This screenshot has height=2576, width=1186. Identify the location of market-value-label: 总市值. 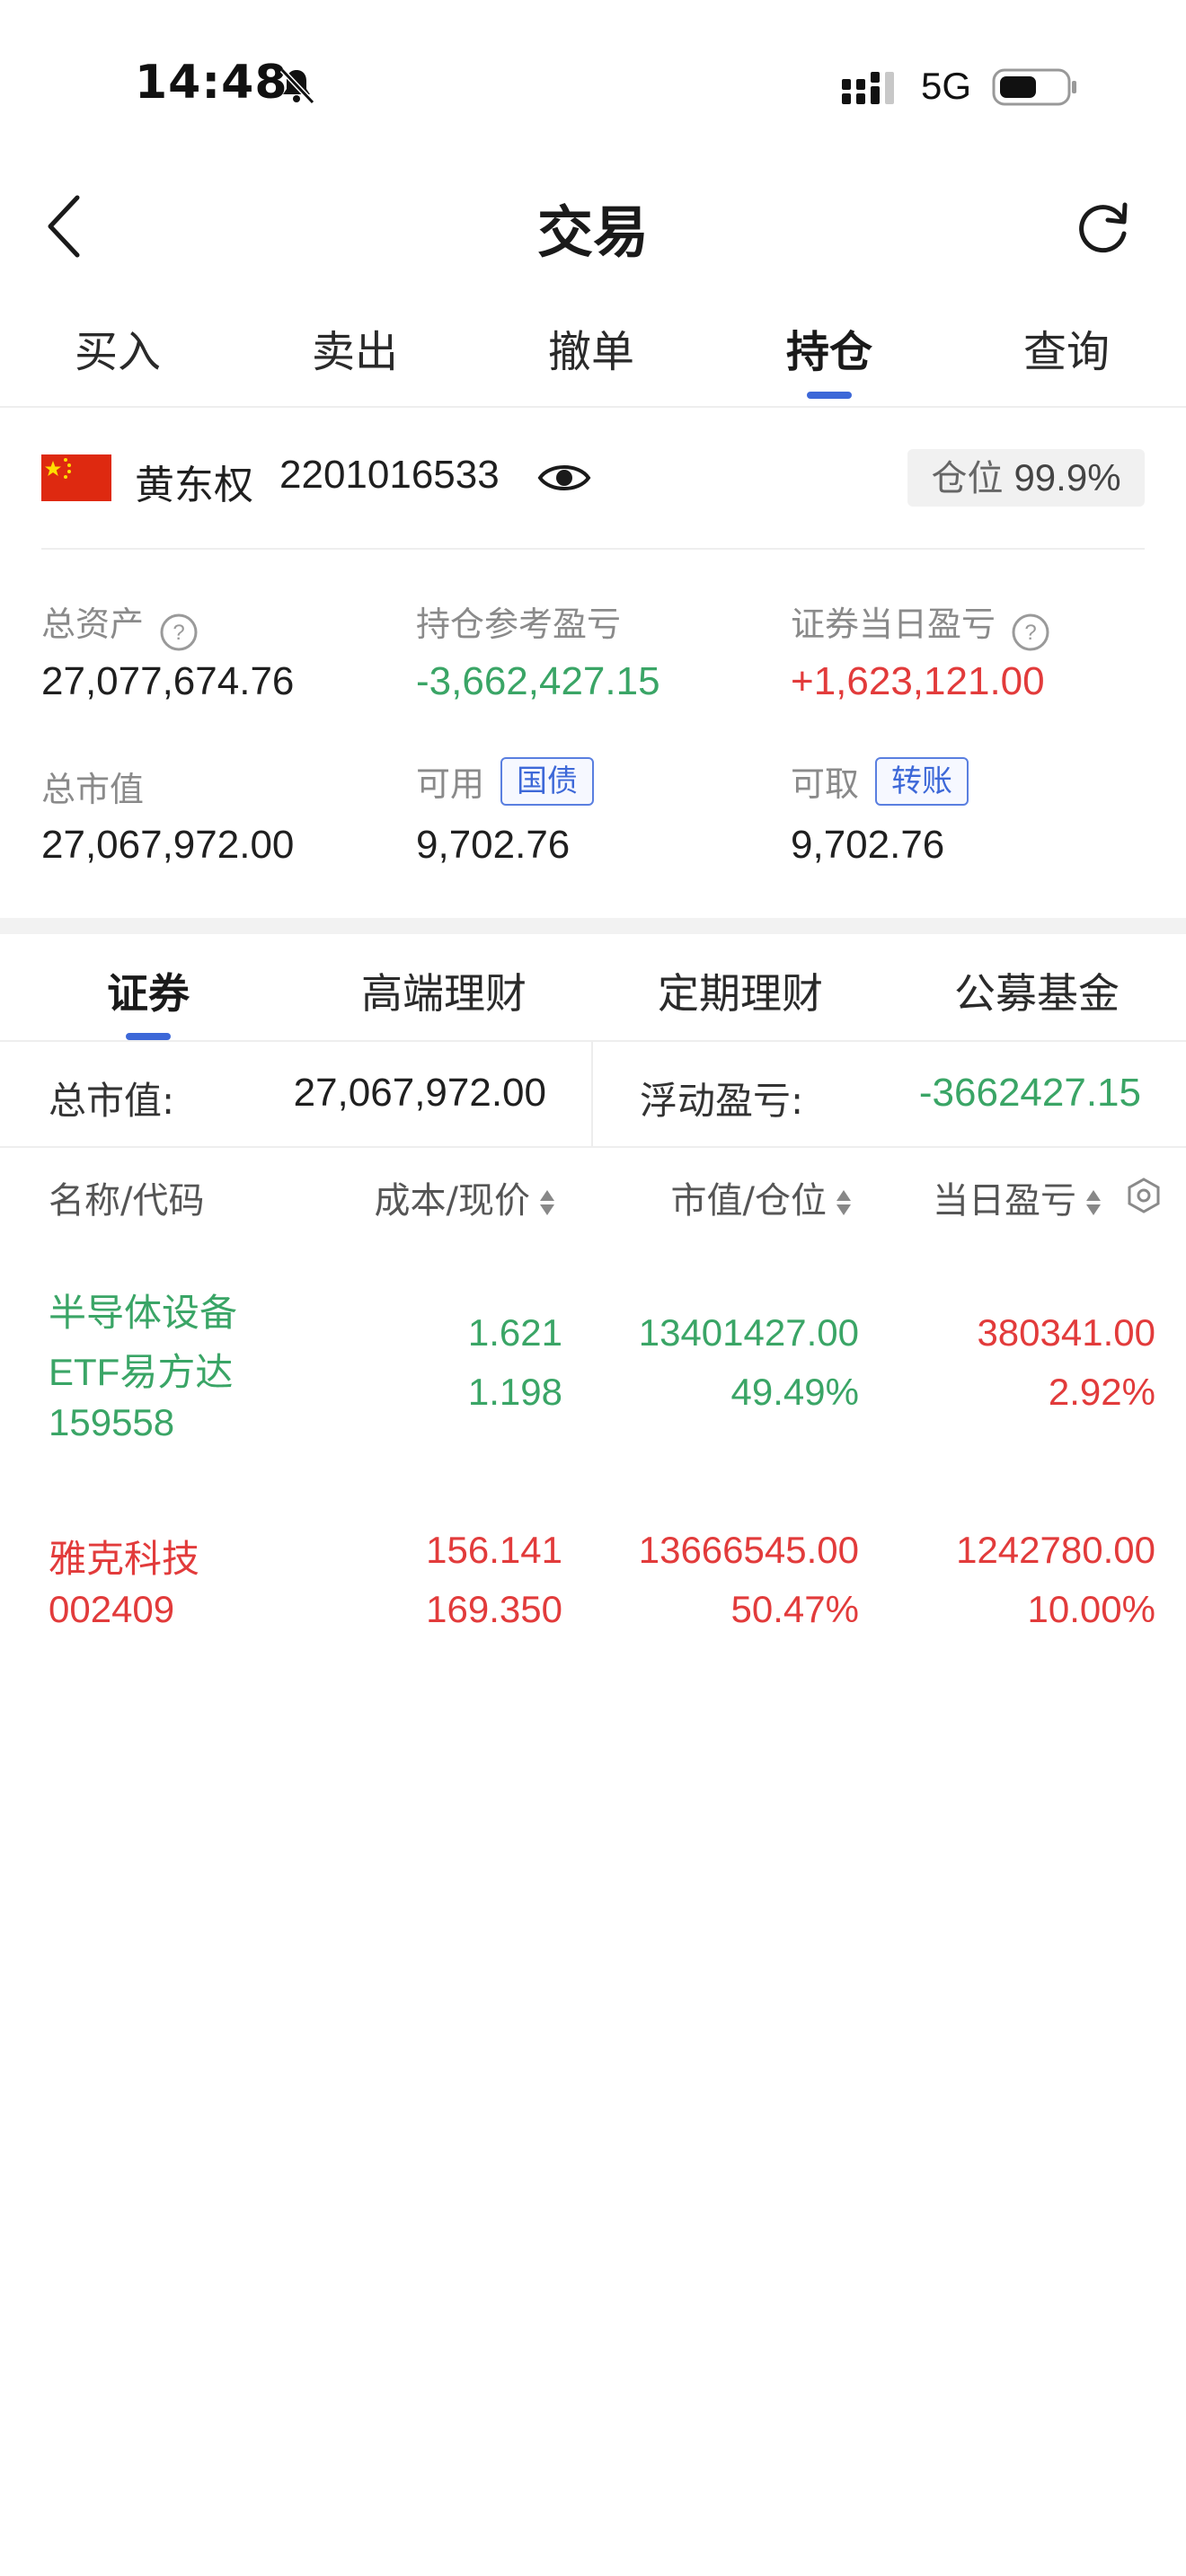
(93, 789).